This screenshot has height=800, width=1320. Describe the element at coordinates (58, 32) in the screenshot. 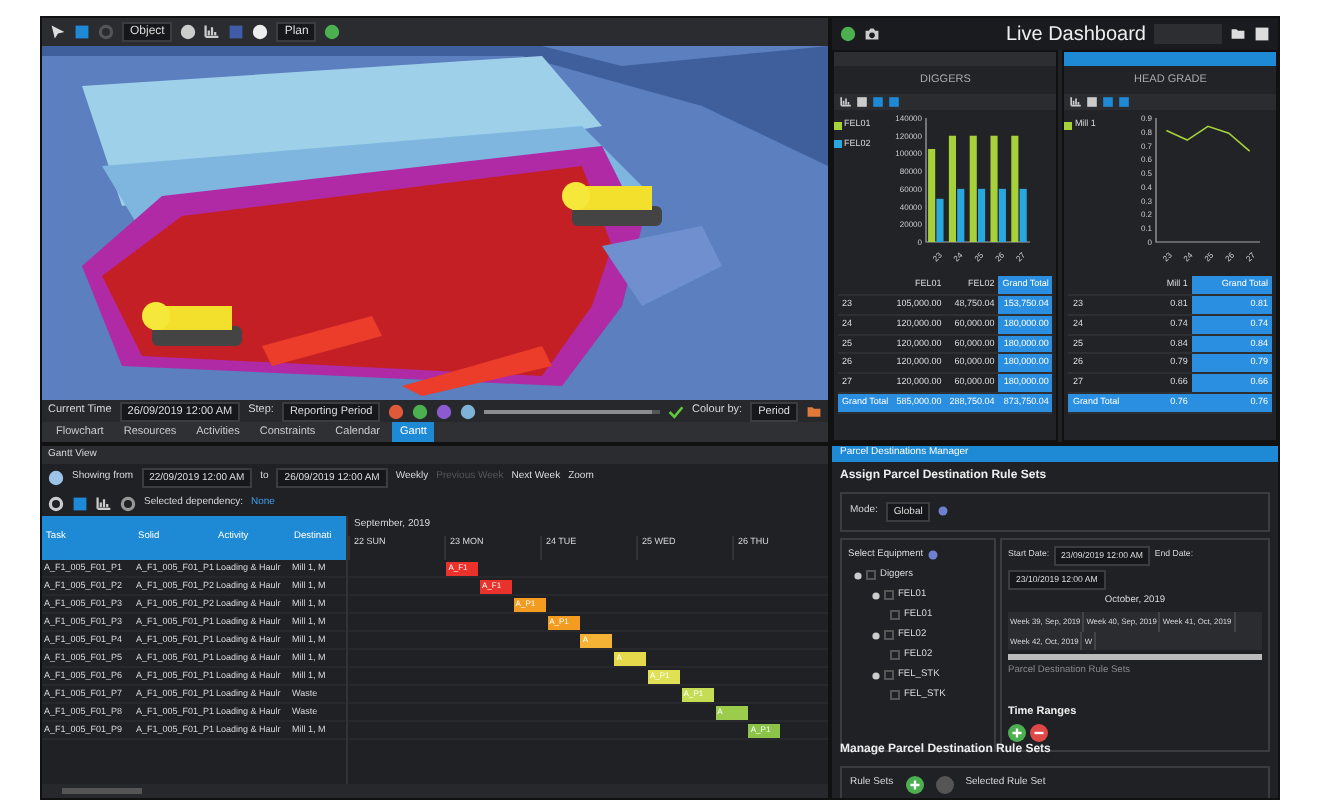

I see `pointer-icon` at that location.